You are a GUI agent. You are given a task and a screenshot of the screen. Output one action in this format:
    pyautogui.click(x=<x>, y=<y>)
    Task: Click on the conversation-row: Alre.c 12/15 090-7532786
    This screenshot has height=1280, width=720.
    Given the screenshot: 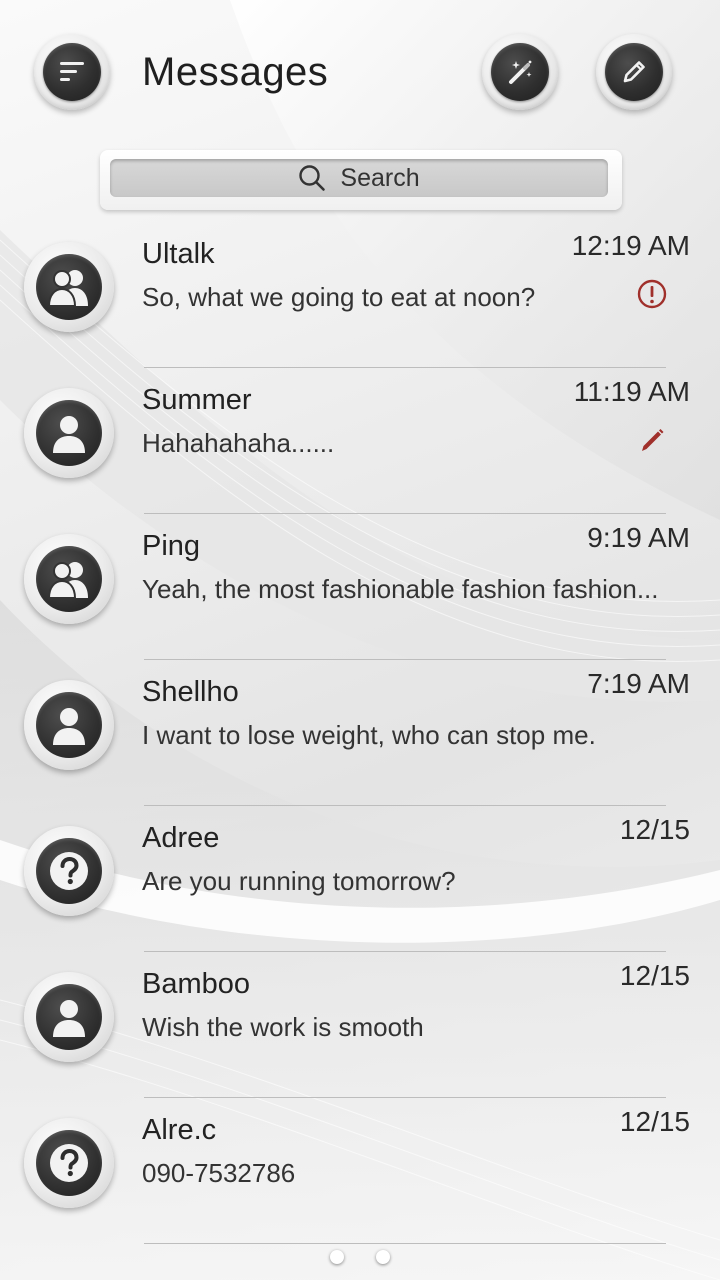 What is the action you would take?
    pyautogui.click(x=360, y=1171)
    